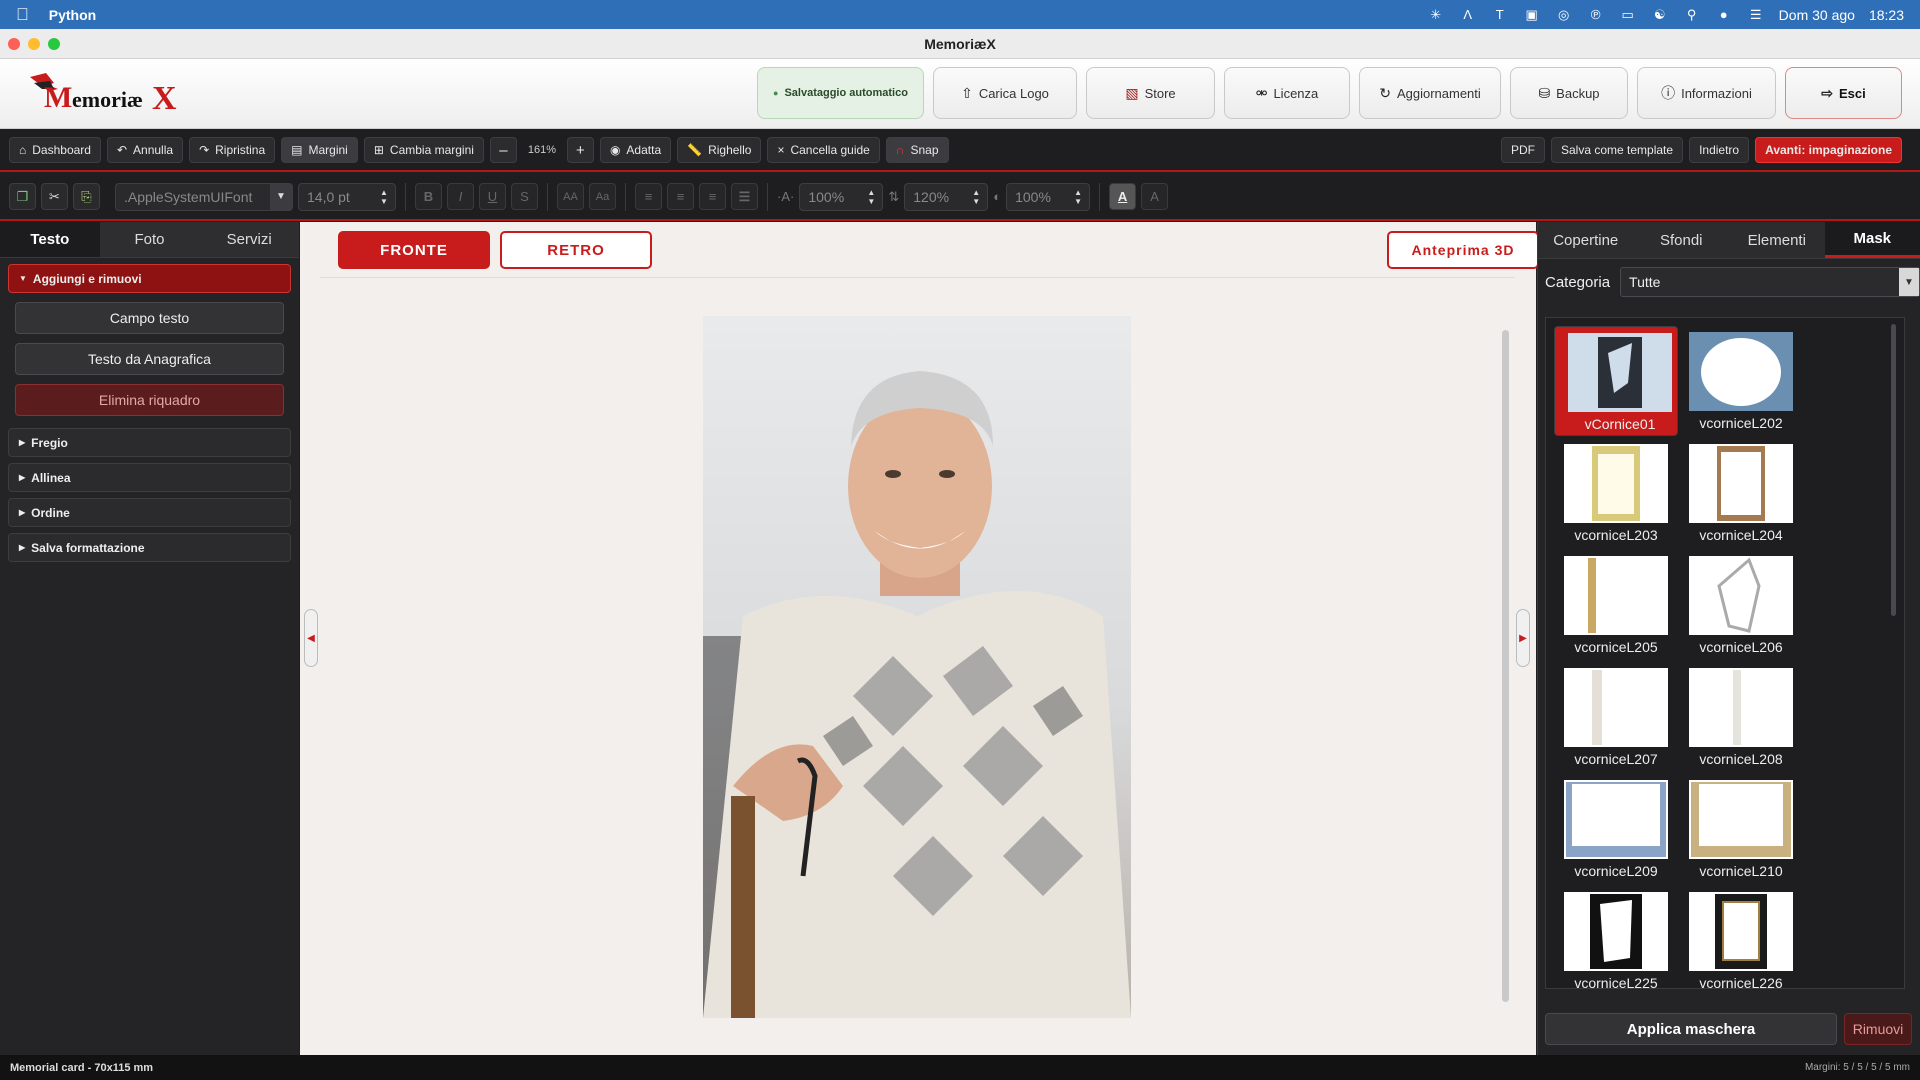 Image resolution: width=1920 pixels, height=1080 pixels. Describe the element at coordinates (1123, 196) in the screenshot. I see `text-color-button: A` at that location.